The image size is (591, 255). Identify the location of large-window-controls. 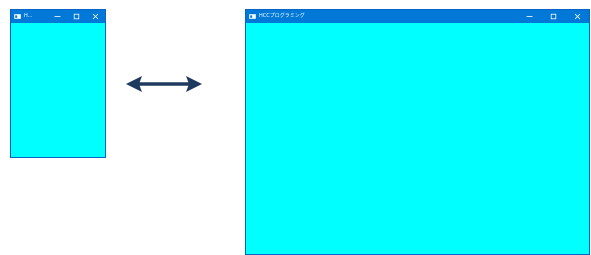
(553, 16).